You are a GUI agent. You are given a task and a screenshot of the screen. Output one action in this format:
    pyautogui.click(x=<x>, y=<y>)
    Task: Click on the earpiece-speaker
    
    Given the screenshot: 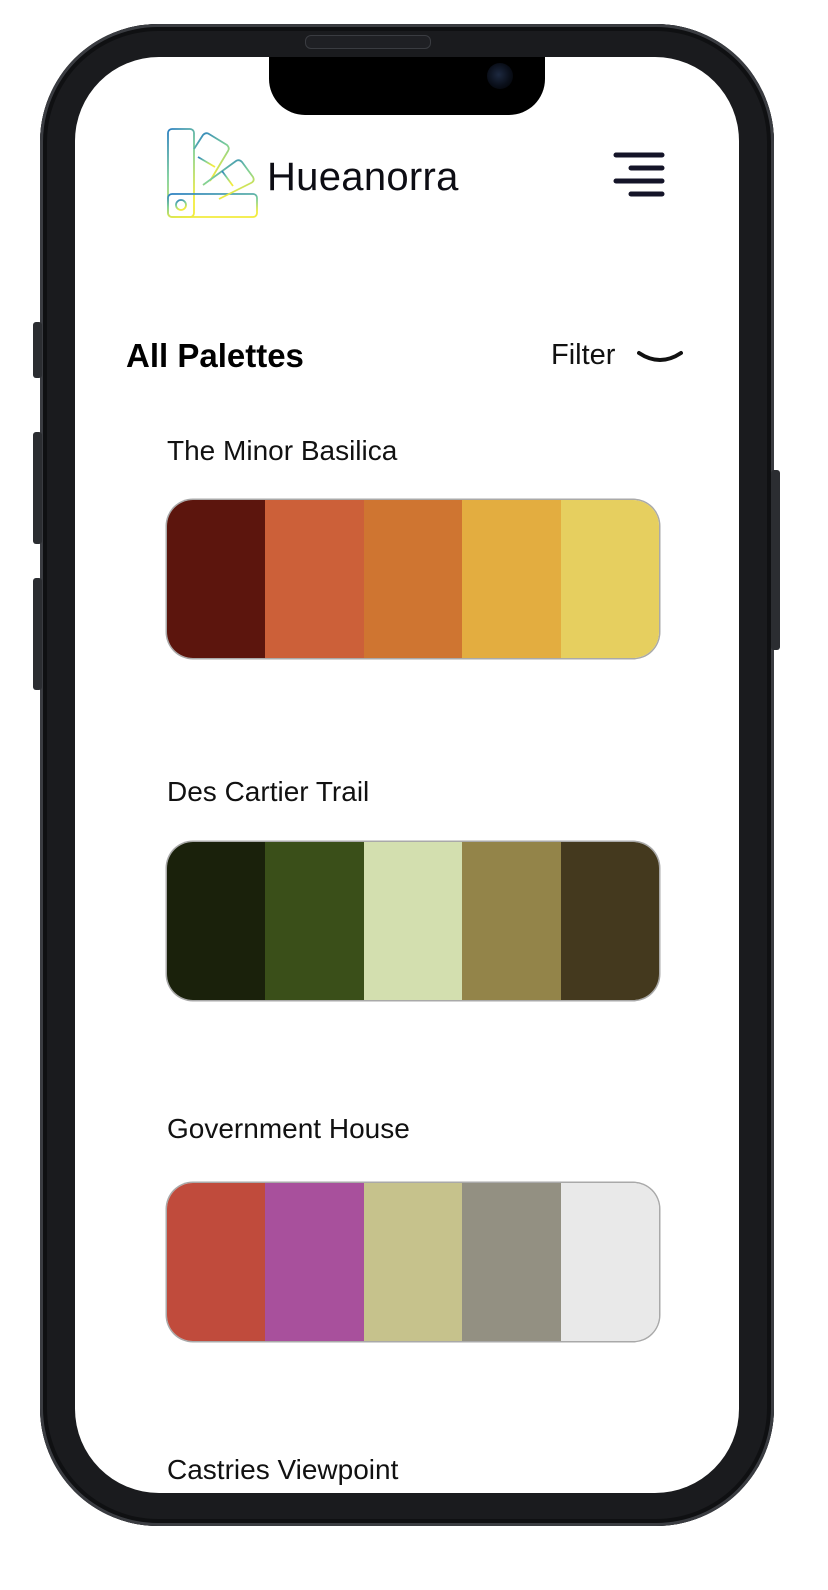 What is the action you would take?
    pyautogui.click(x=368, y=42)
    